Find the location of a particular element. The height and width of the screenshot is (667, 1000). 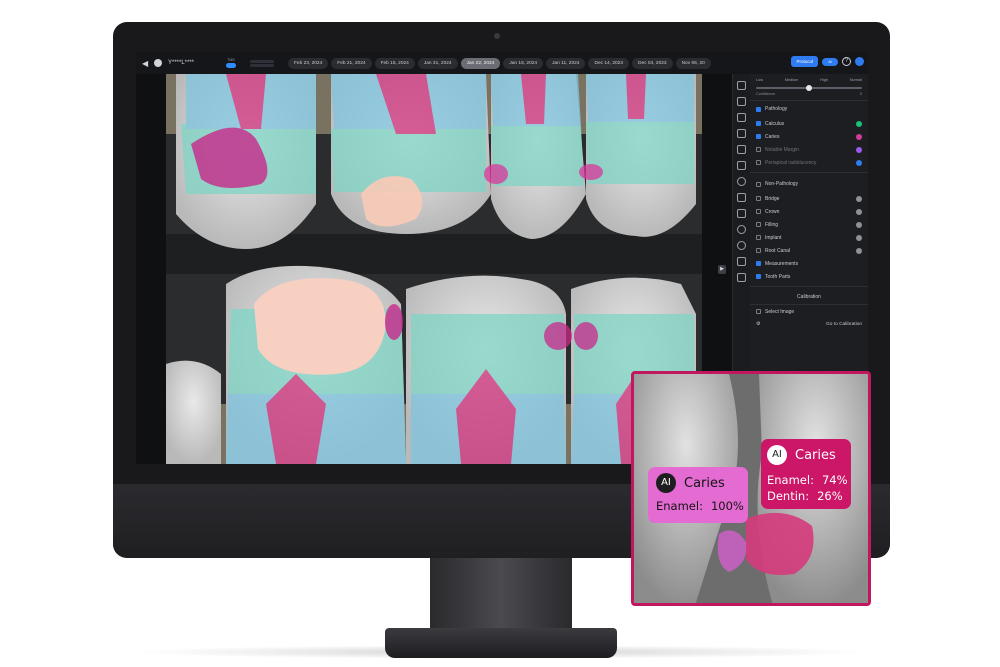

pathology-item: Calculus is located at coordinates (809, 123).